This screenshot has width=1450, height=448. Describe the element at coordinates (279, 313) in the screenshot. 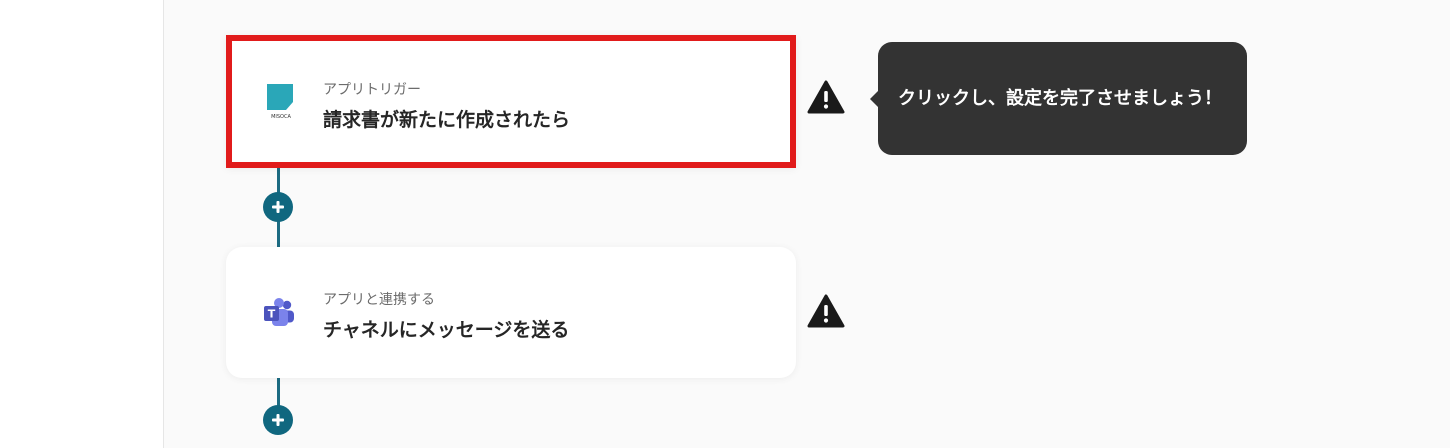

I see `microsoft-teams-icon: T` at that location.